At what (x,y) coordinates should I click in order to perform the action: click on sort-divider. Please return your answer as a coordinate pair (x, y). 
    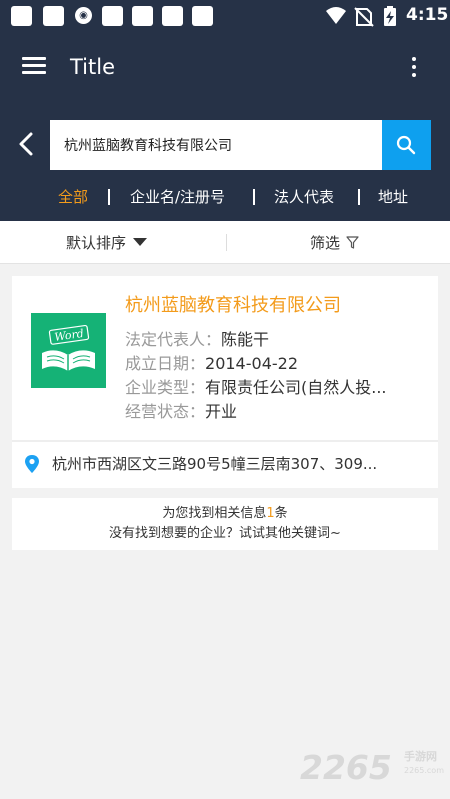
    Looking at the image, I should click on (226, 242).